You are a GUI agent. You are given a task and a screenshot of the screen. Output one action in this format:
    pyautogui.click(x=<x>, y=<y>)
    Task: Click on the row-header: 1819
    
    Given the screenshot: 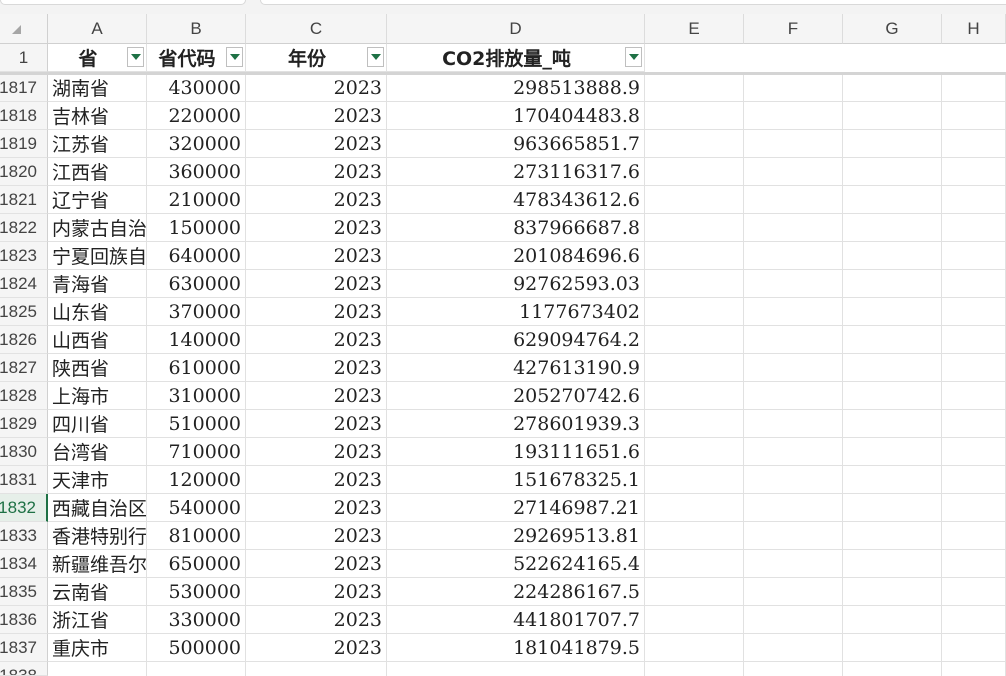 What is the action you would take?
    pyautogui.click(x=24, y=144)
    